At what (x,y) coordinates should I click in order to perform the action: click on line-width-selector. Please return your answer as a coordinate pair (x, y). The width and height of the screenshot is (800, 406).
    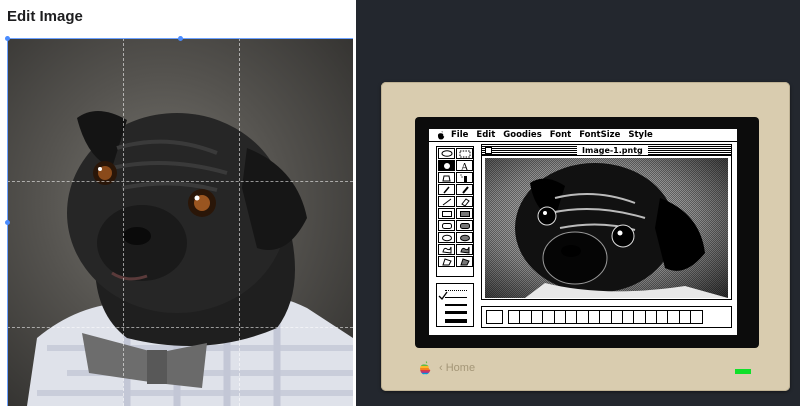
    Looking at the image, I should click on (455, 305).